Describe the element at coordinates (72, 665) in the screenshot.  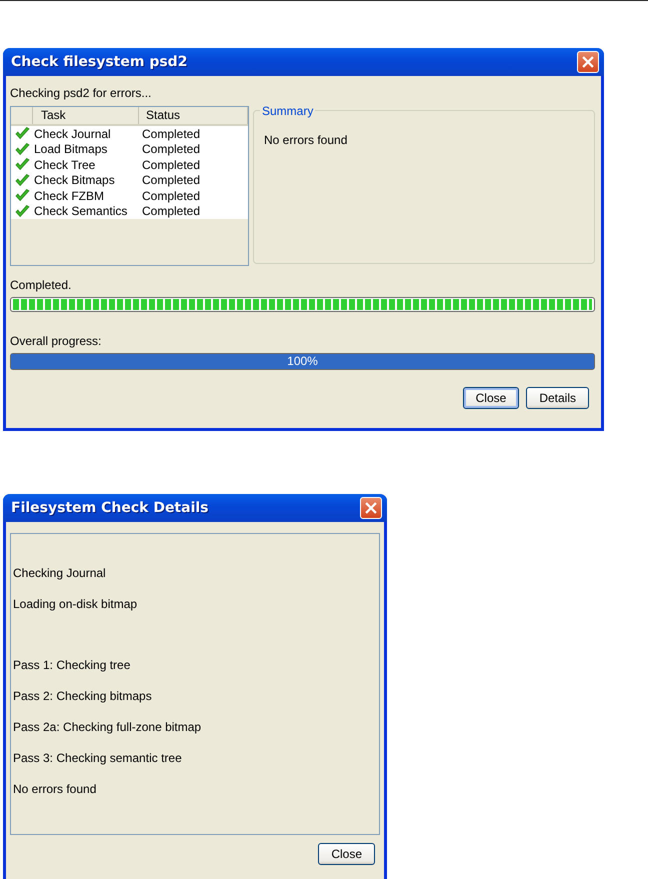
I see `log-line: Pass 1: Checking tree` at that location.